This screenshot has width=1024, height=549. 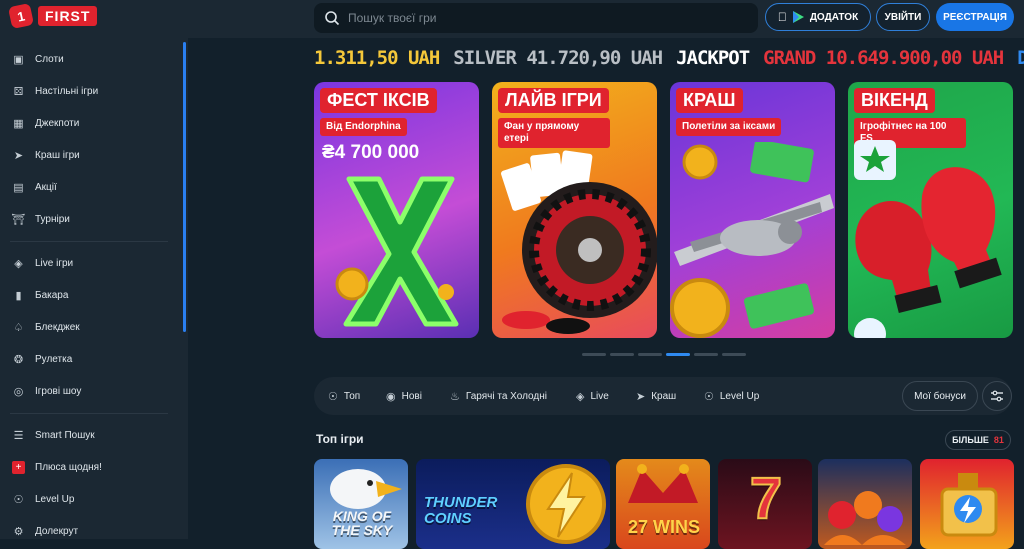 What do you see at coordinates (18, 123) in the screenshot?
I see `jackpot-icon: ▦` at bounding box center [18, 123].